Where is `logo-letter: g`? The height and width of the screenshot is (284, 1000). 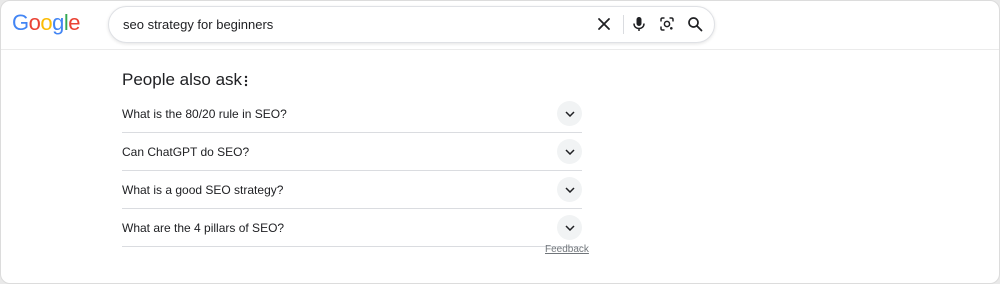 logo-letter: g is located at coordinates (58, 22).